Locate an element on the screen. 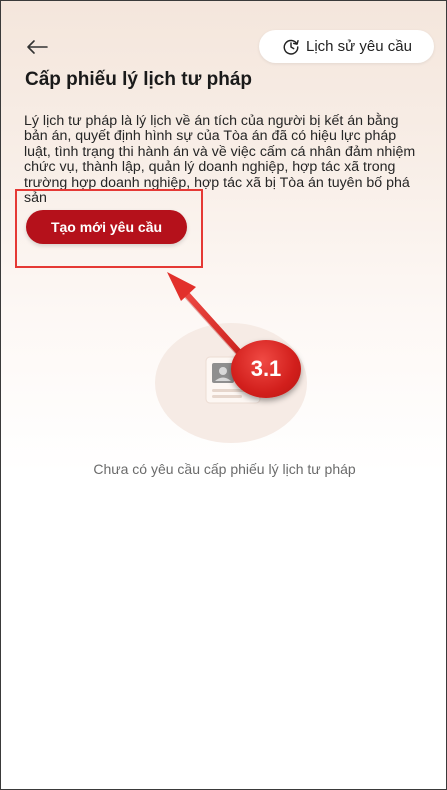  back-arrow-icon is located at coordinates (37, 47).